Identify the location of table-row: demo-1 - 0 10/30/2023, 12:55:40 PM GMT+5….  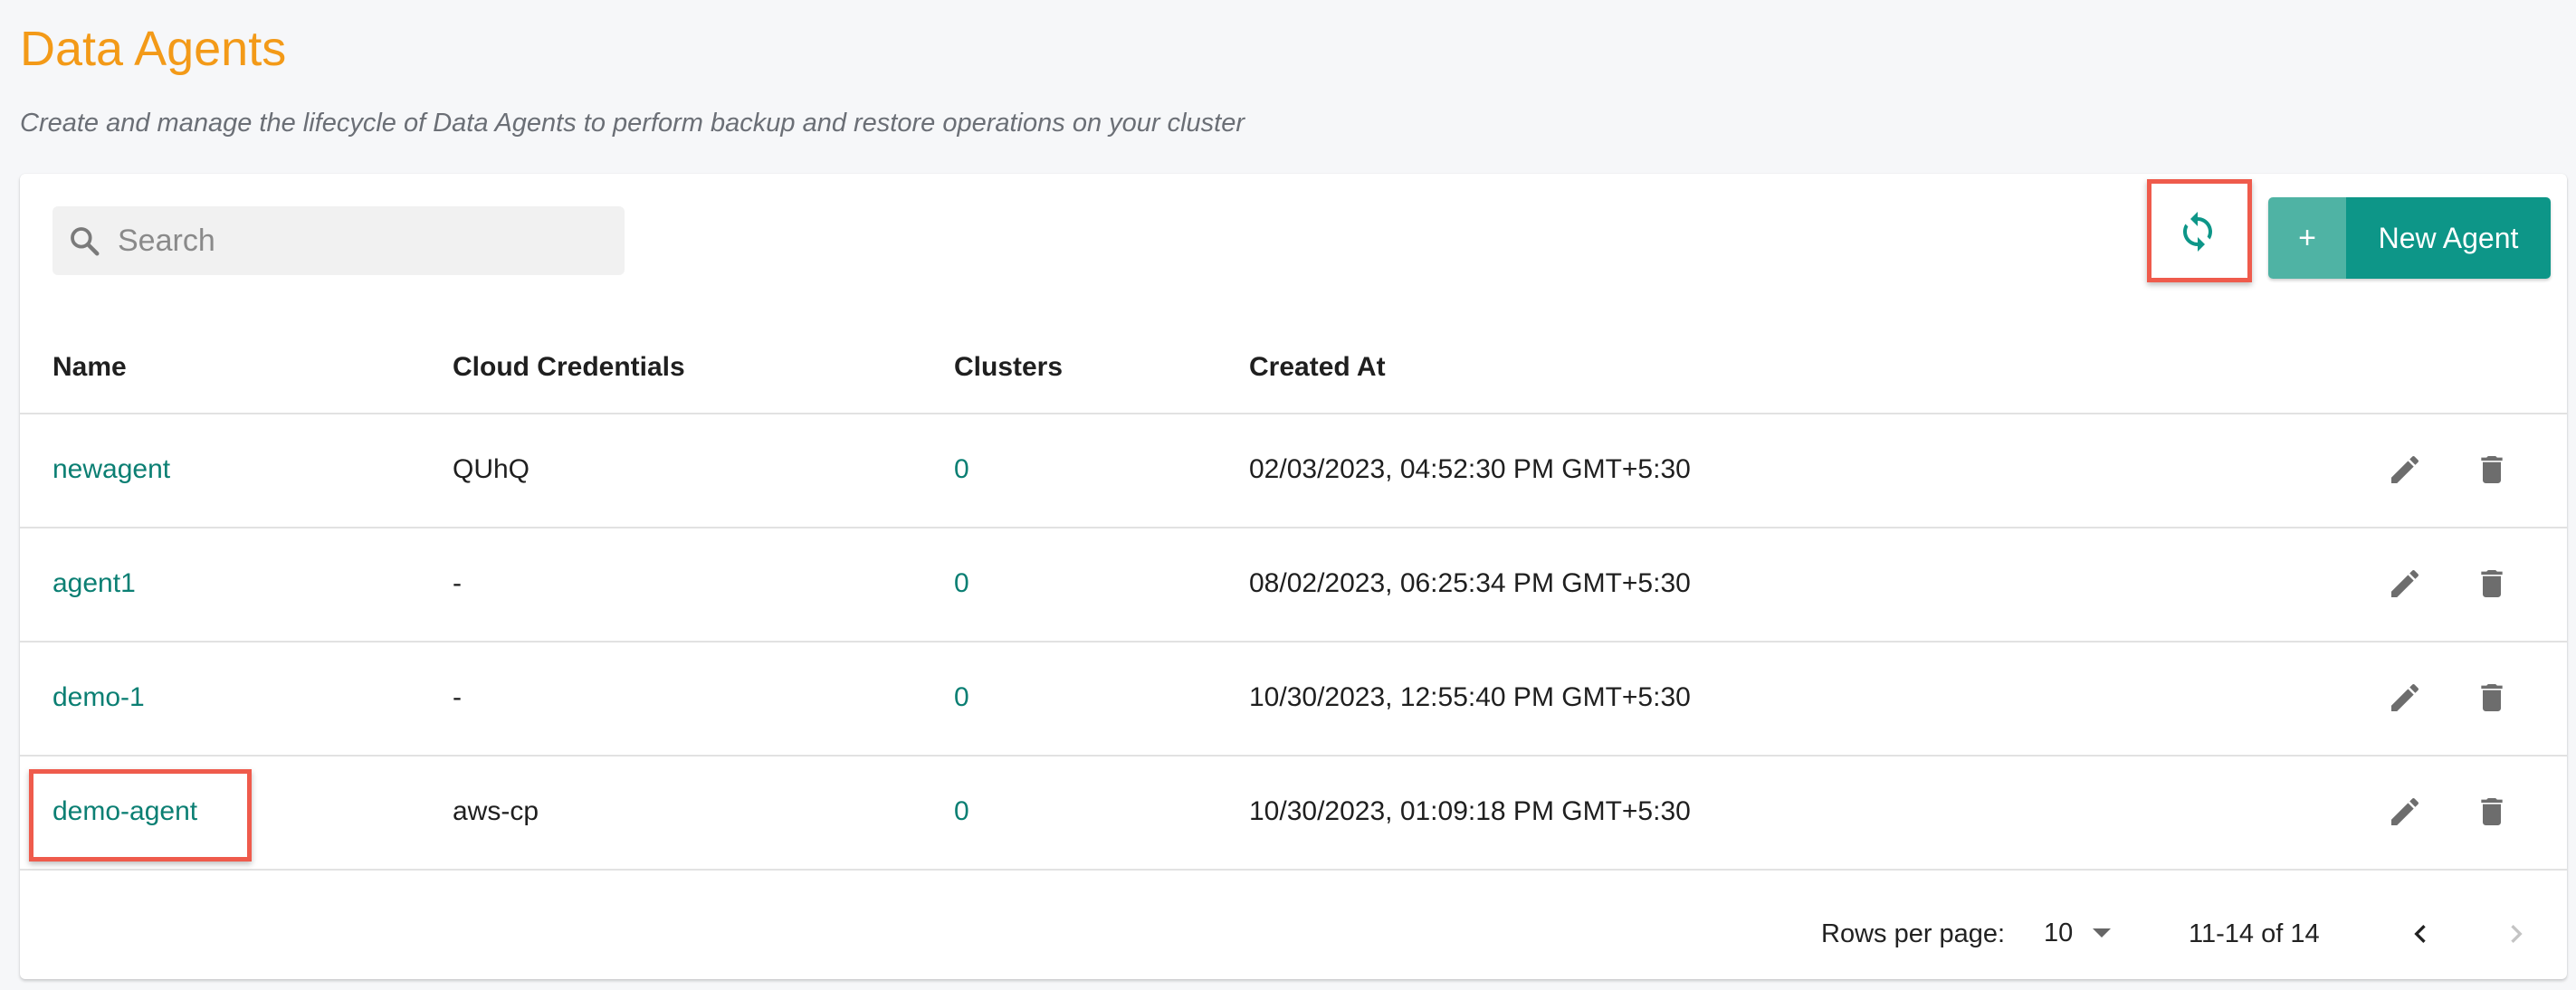
(1294, 700).